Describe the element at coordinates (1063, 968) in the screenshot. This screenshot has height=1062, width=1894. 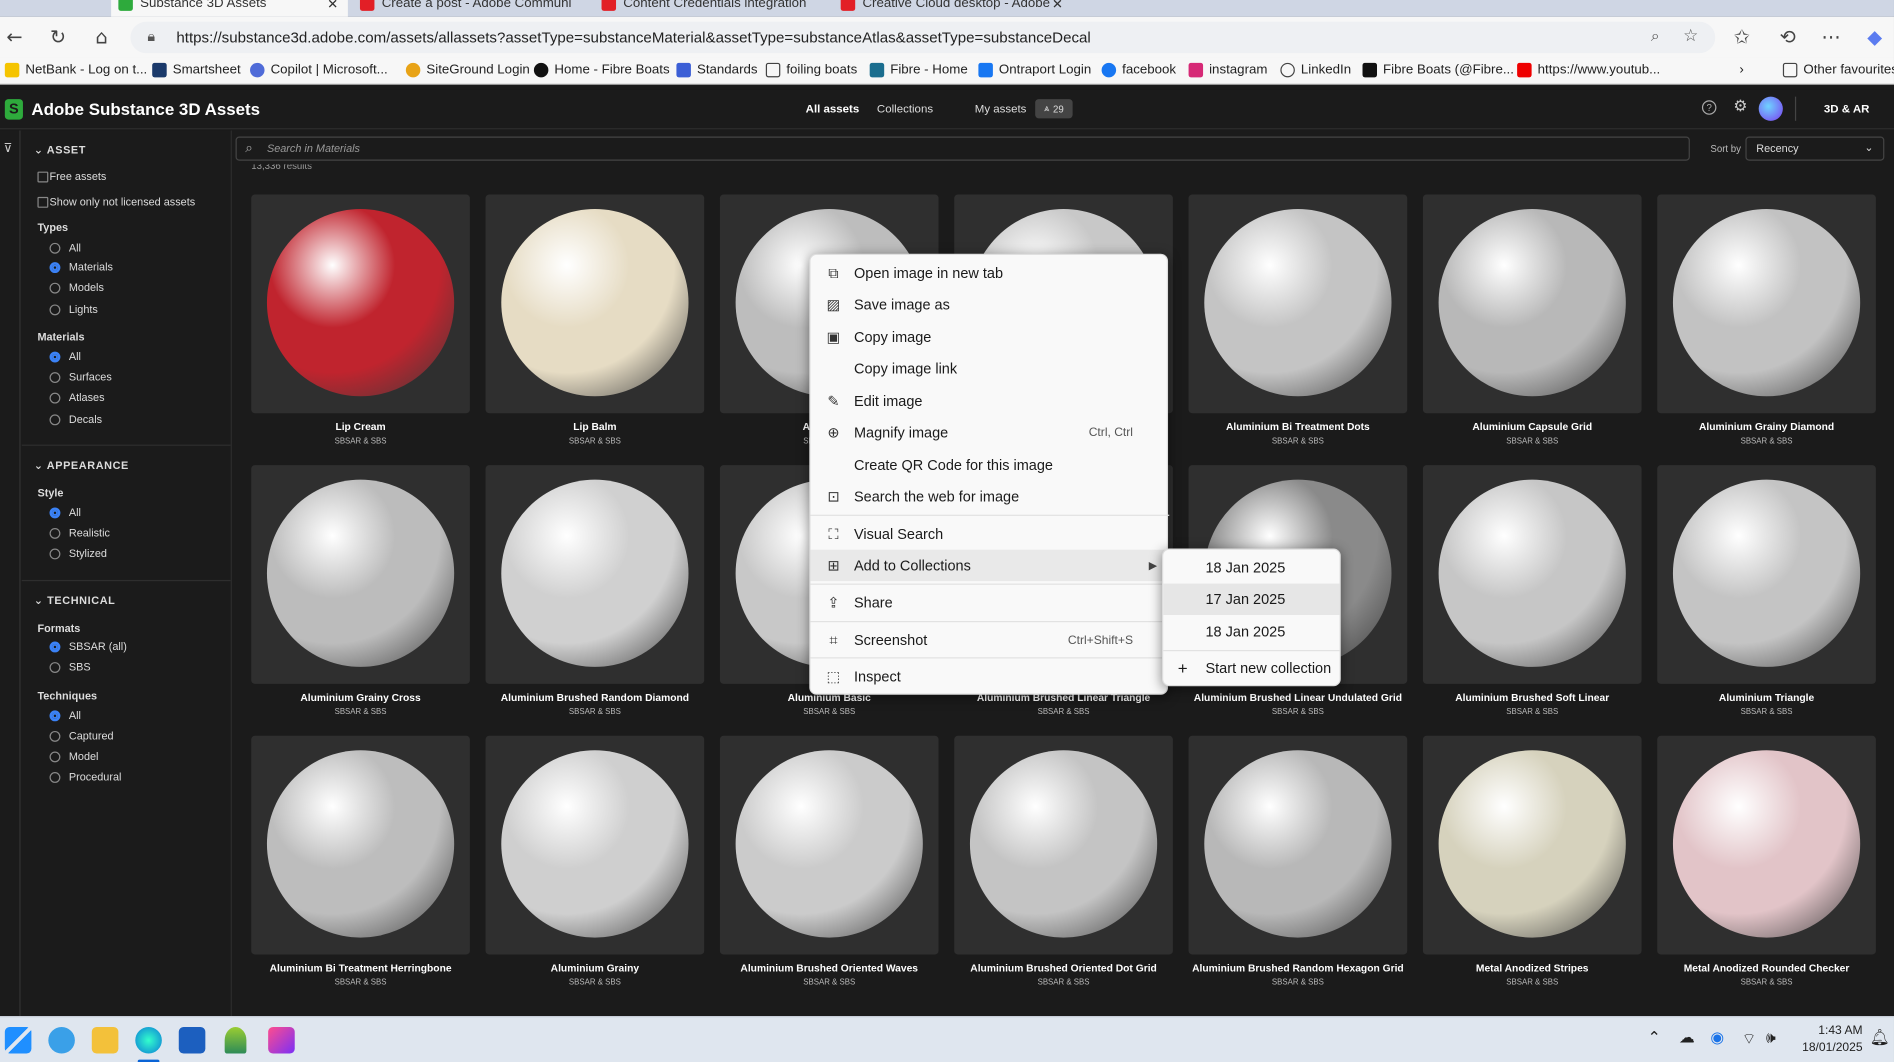
I see `asset-name: Aluminium Brushed Oriented Dot Grid` at that location.